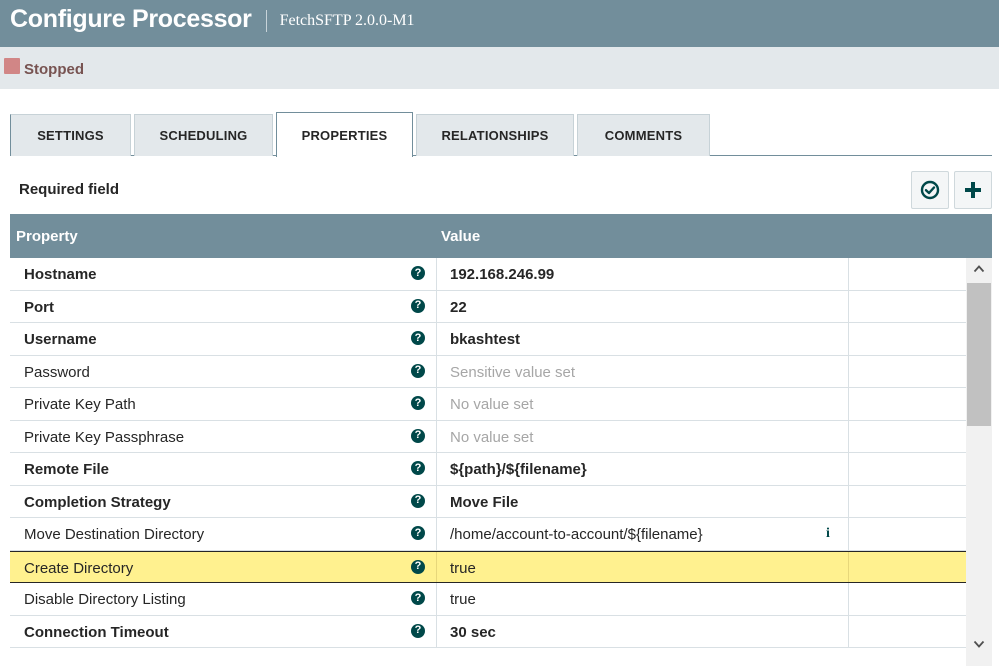 The height and width of the screenshot is (666, 999). I want to click on property-name: Hostname, so click(60, 274).